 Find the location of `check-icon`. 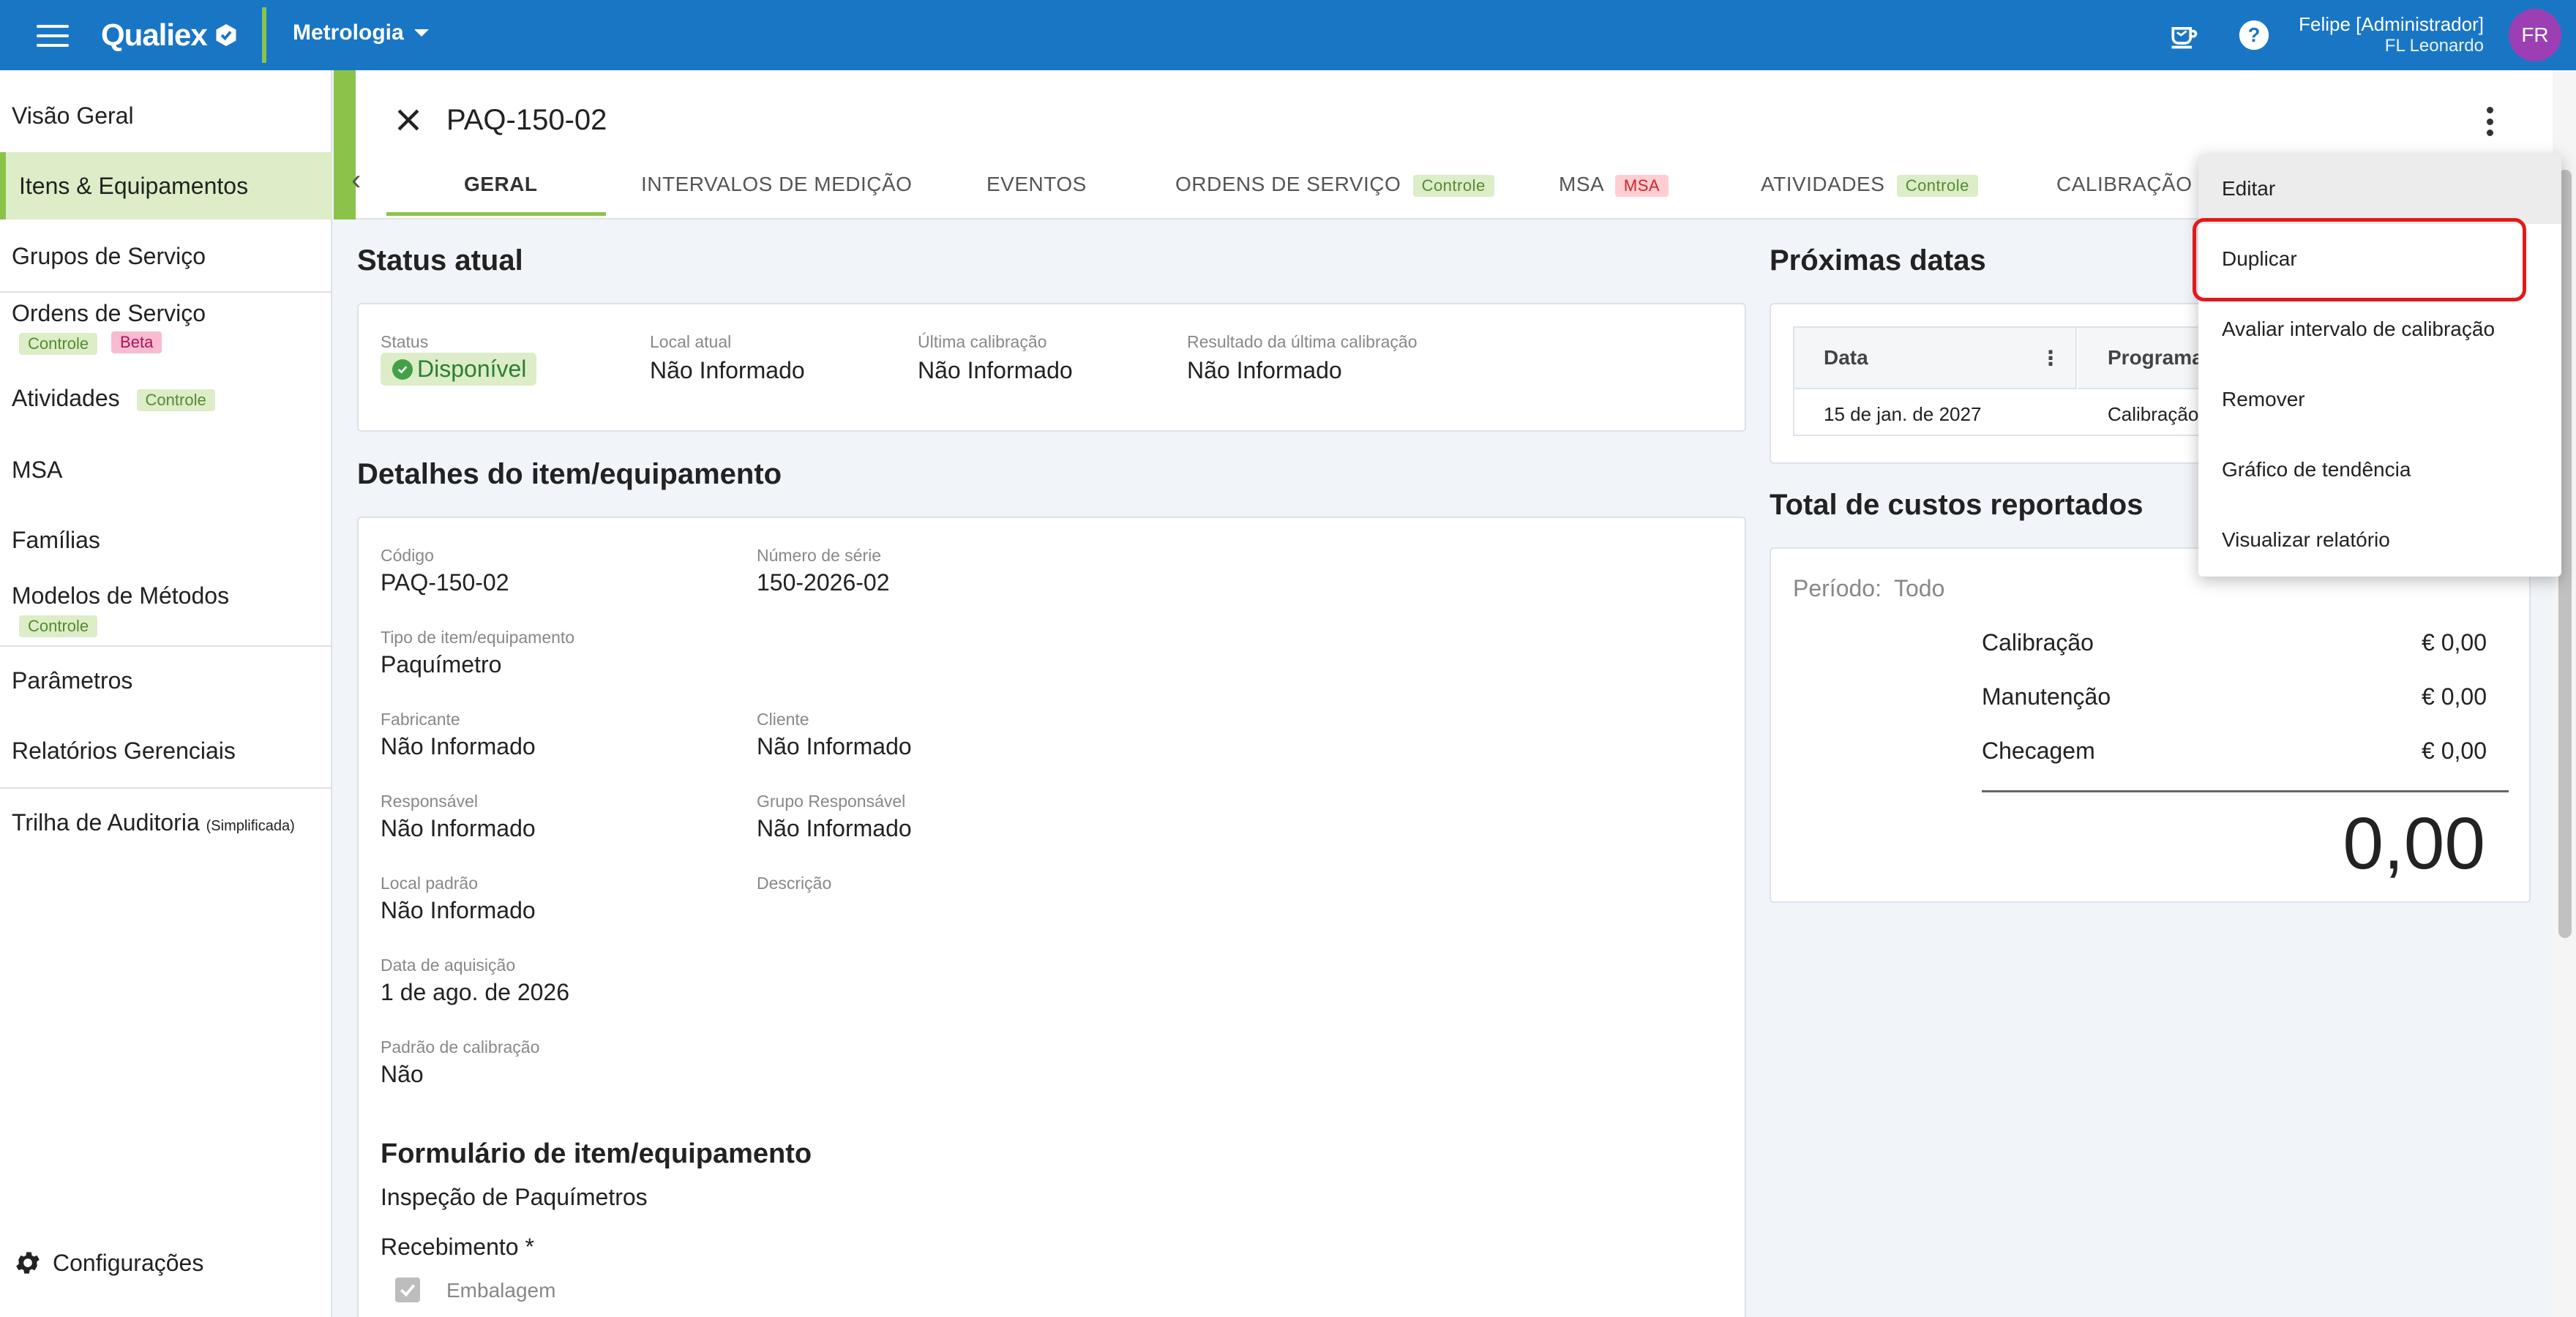

check-icon is located at coordinates (408, 1290).